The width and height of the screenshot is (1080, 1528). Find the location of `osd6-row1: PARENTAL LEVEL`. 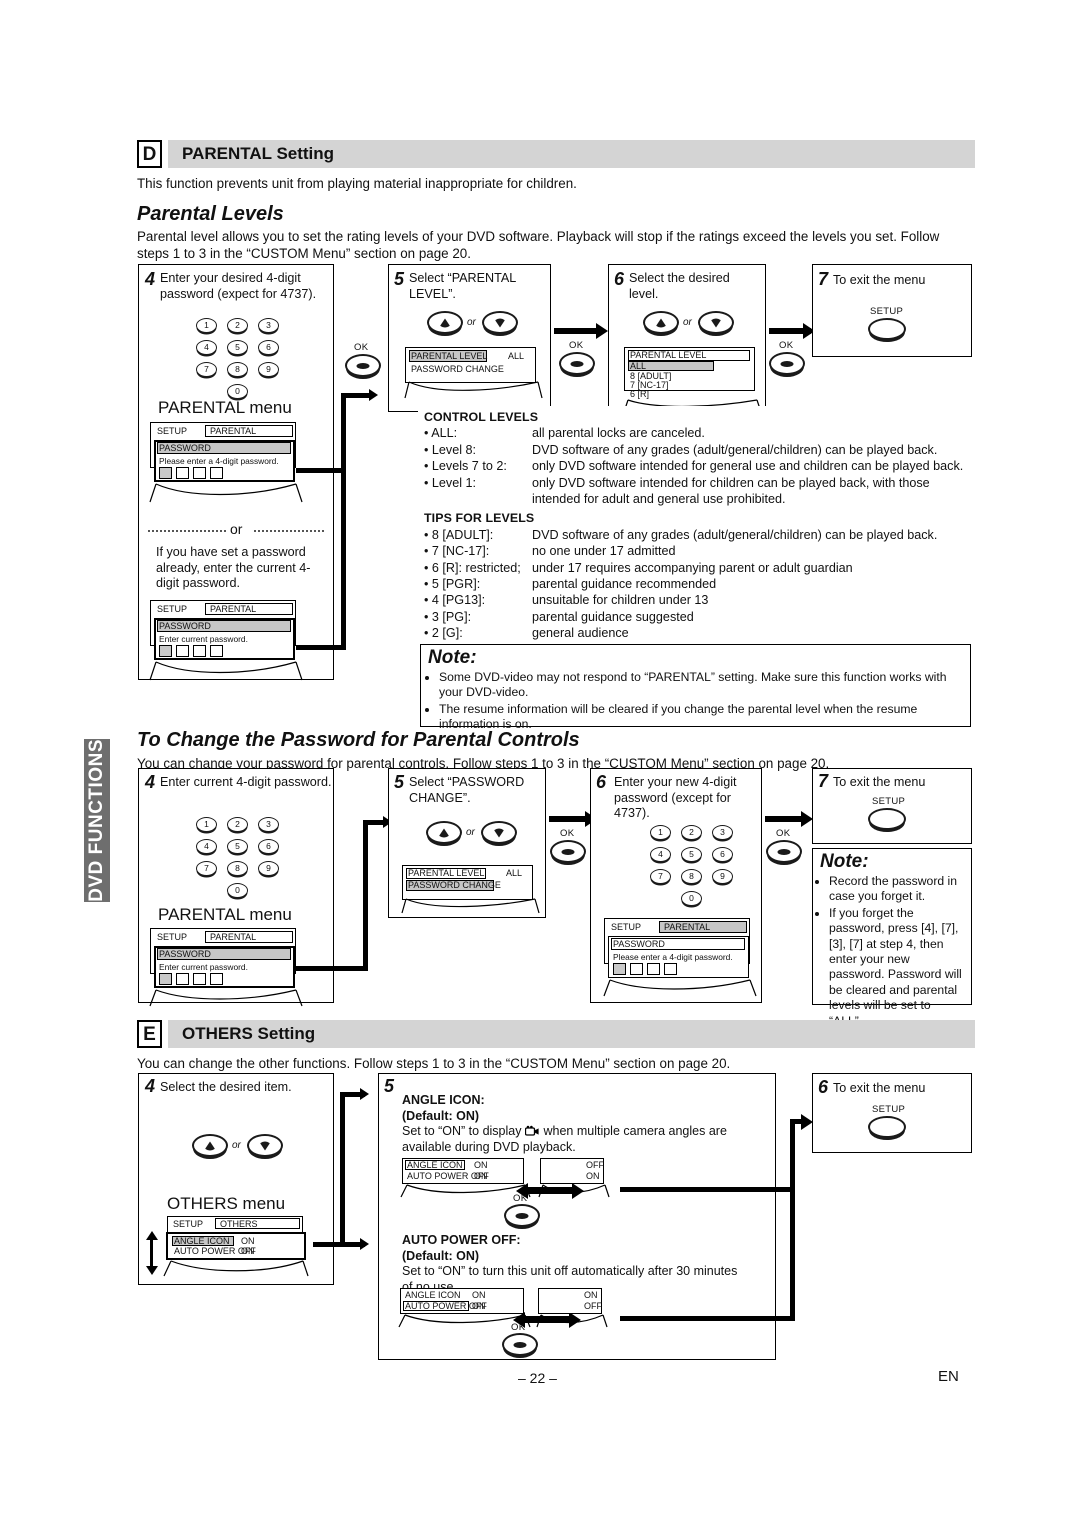

osd6-row1: PARENTAL LEVEL is located at coordinates (446, 873).